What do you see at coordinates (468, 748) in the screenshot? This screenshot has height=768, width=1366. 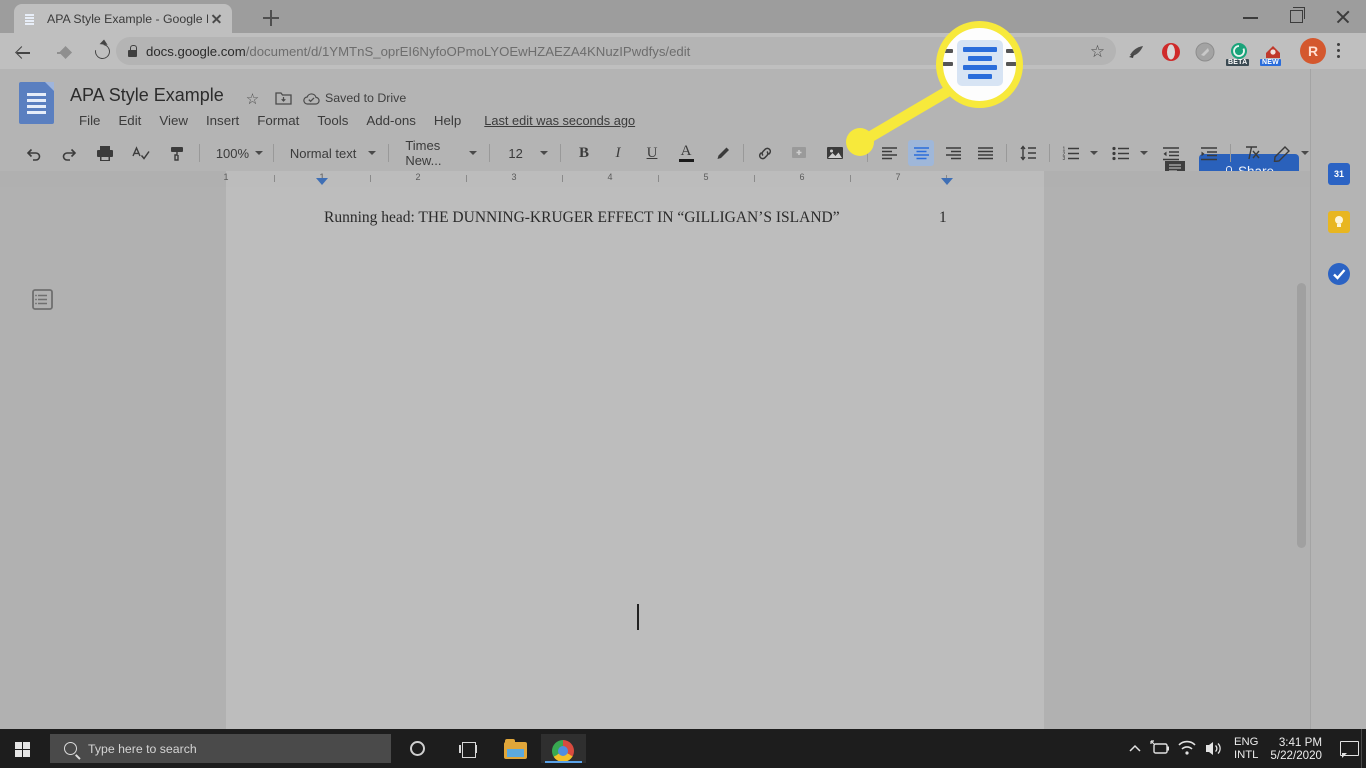 I see `task-view-icon` at bounding box center [468, 748].